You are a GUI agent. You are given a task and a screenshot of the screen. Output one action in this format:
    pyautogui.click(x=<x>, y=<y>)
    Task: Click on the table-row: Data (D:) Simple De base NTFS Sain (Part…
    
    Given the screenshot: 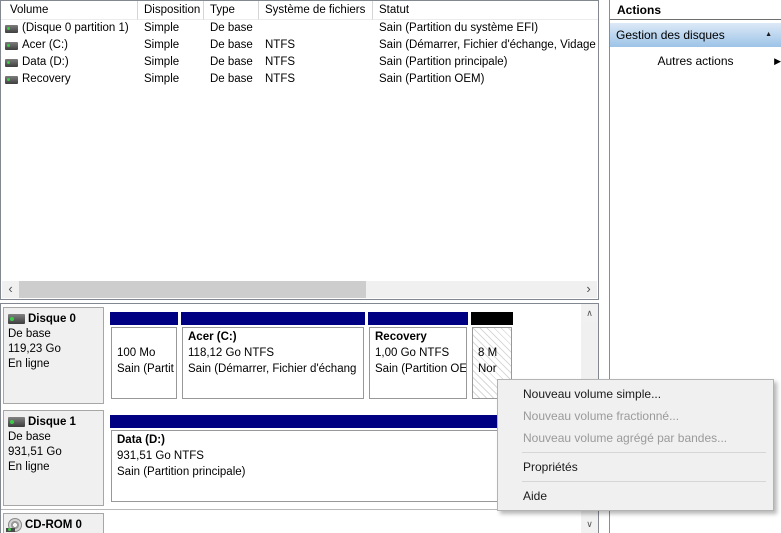 What is the action you would take?
    pyautogui.click(x=299, y=62)
    